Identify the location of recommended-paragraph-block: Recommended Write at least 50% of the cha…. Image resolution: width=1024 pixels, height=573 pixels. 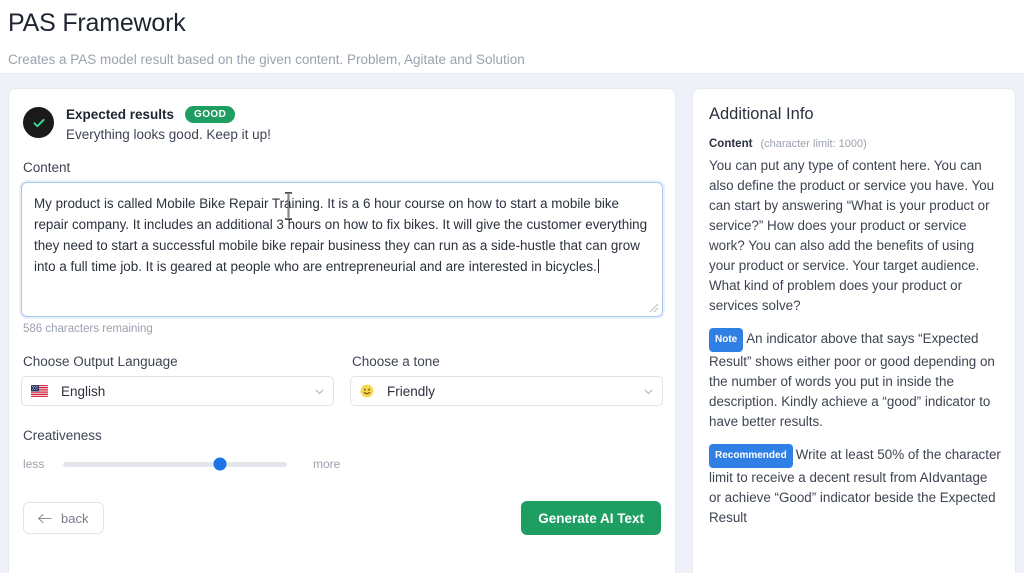
(855, 486).